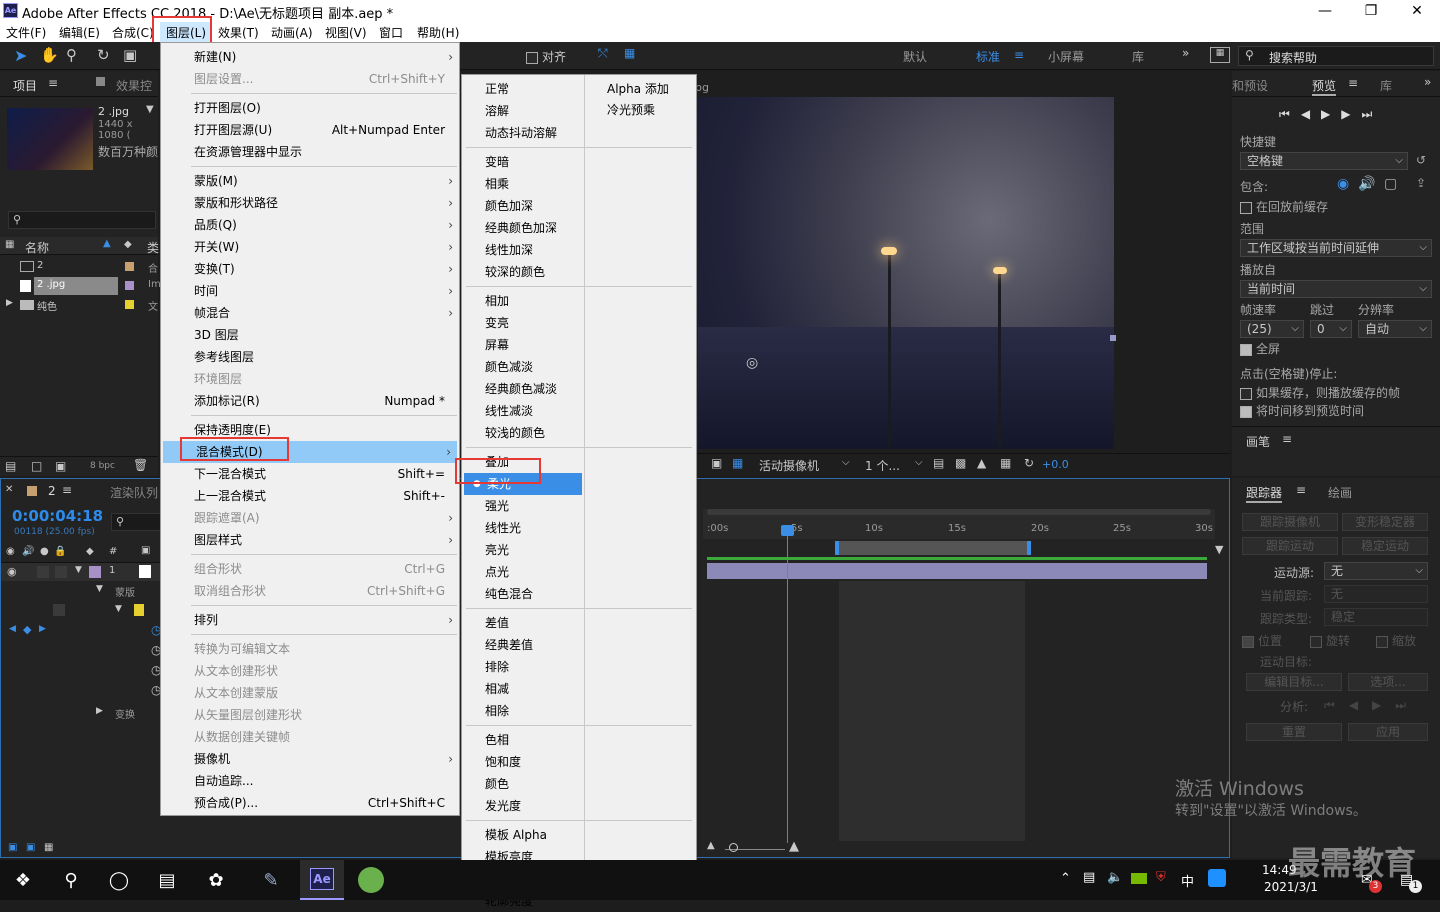 The image size is (1440, 912). What do you see at coordinates (1331, 329) in the screenshot?
I see `skip-select: 0 ⌵` at bounding box center [1331, 329].